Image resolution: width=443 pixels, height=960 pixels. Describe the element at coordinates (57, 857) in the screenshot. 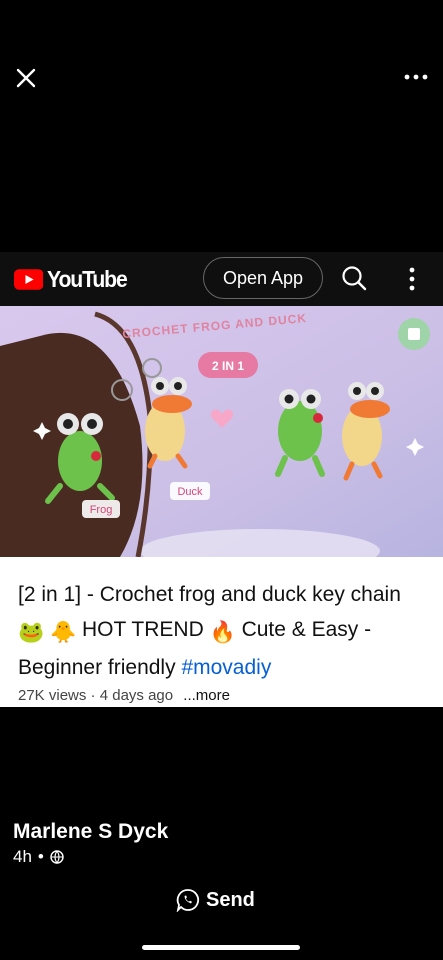

I see `globe-icon` at that location.